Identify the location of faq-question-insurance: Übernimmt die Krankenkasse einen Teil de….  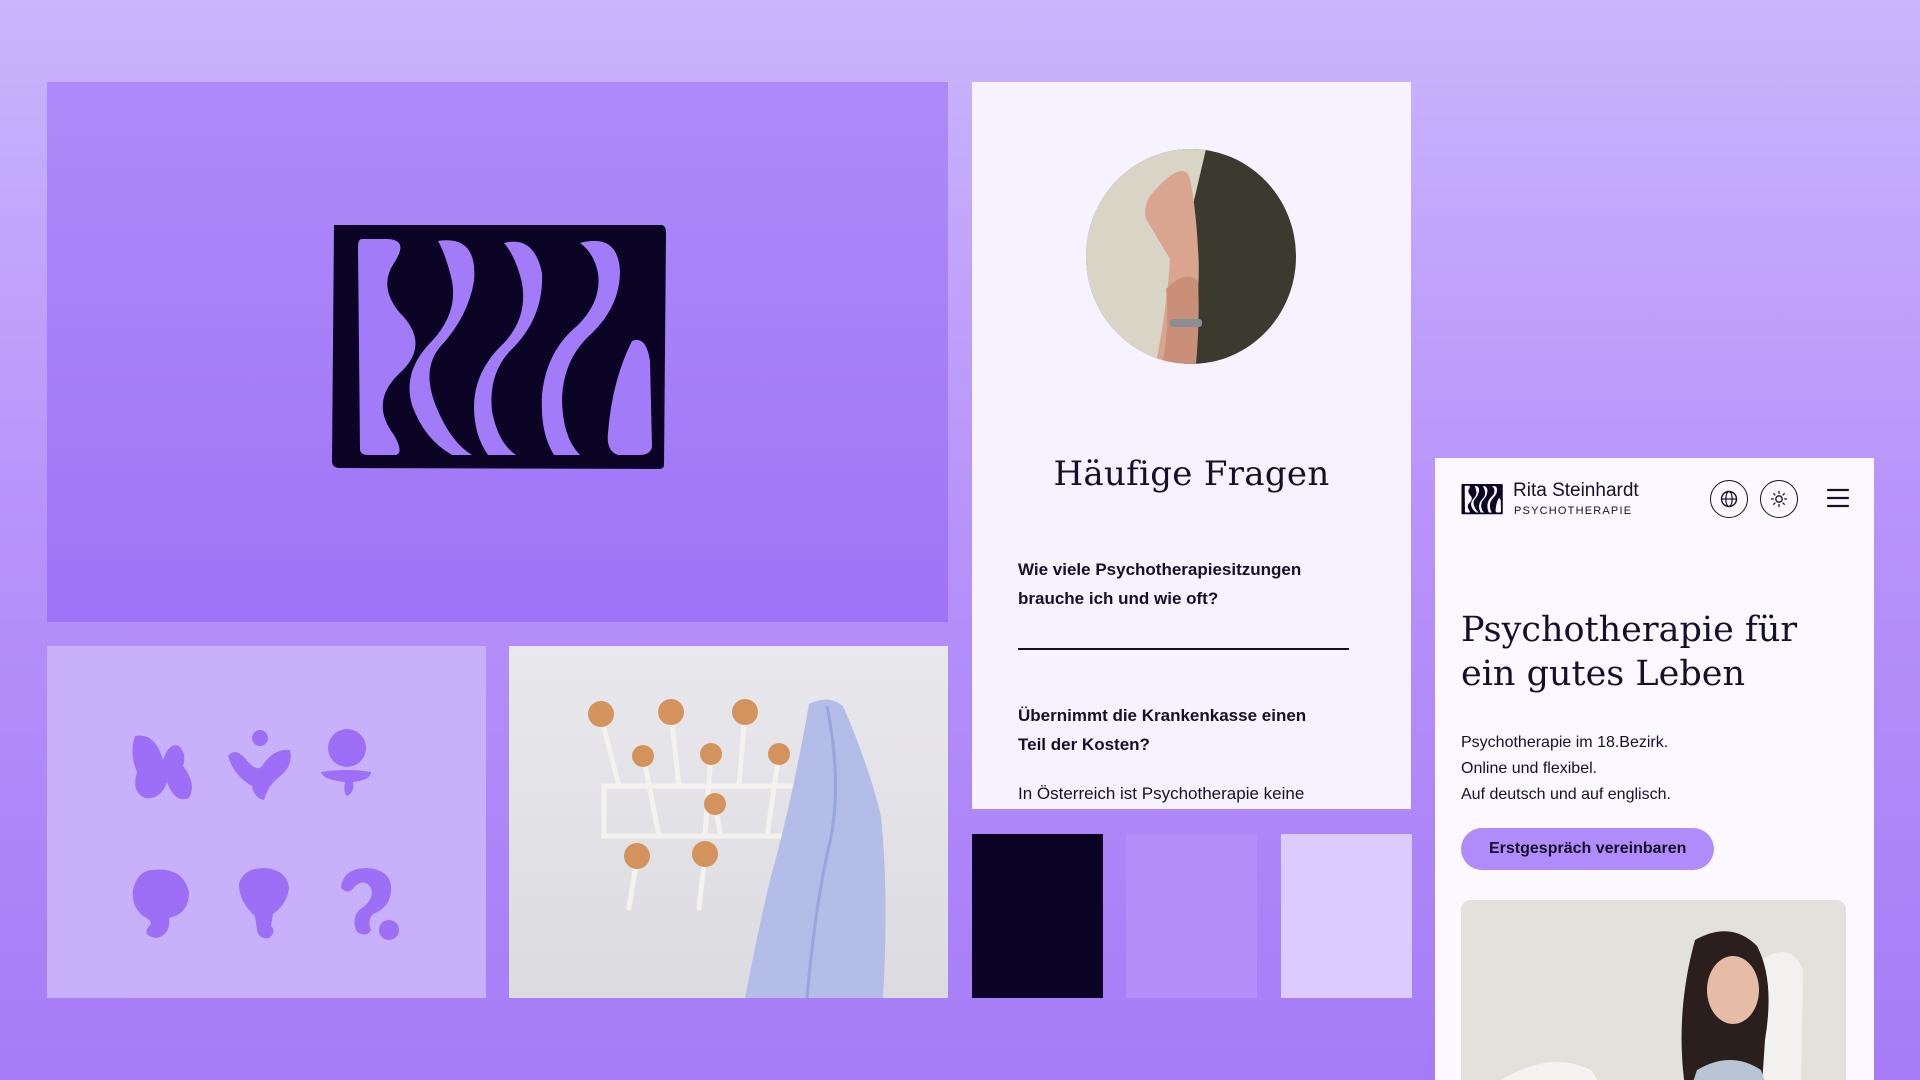
(1188, 730).